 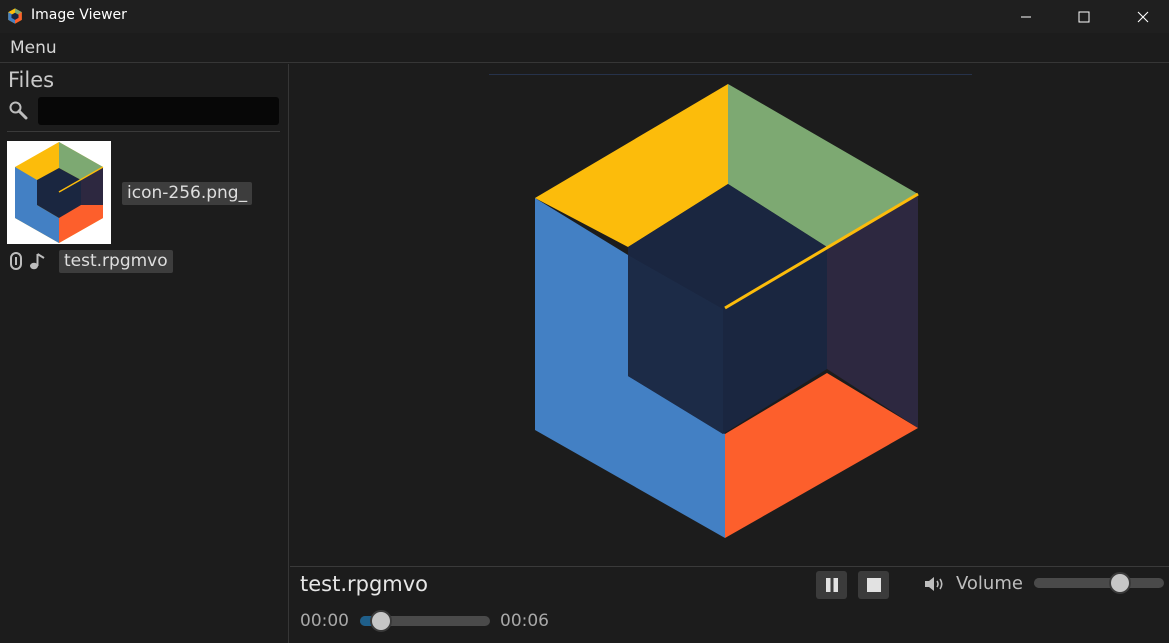 What do you see at coordinates (989, 583) in the screenshot?
I see `volume-label: Volume` at bounding box center [989, 583].